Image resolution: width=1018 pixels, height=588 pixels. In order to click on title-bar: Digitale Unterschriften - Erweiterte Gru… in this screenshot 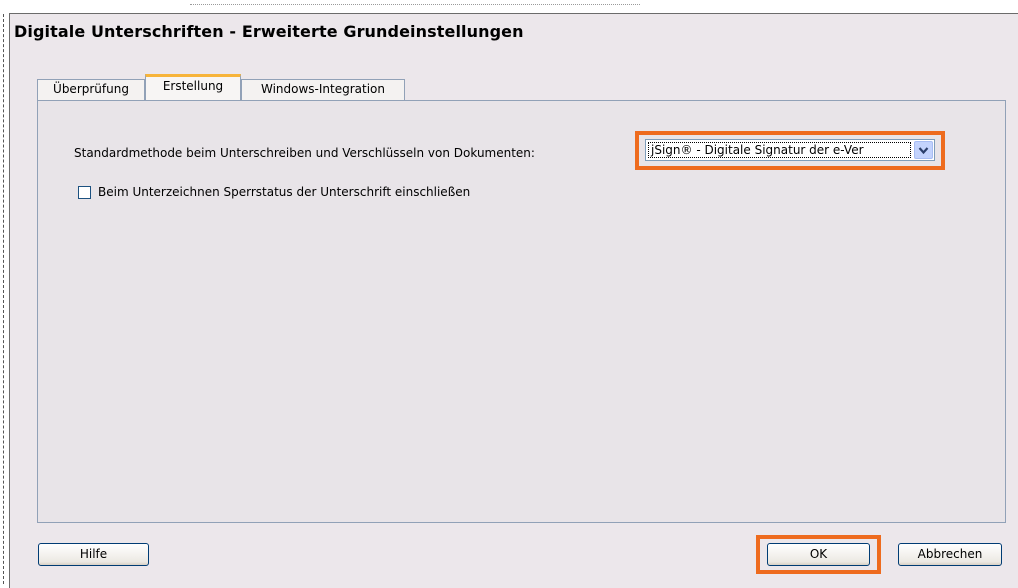, I will do `click(514, 30)`.